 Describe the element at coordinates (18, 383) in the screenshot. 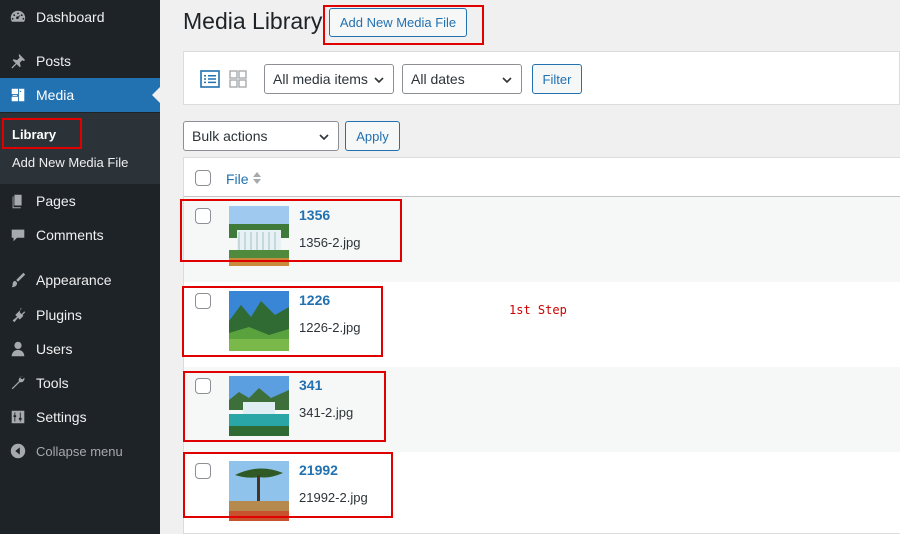

I see `wrench-icon` at that location.